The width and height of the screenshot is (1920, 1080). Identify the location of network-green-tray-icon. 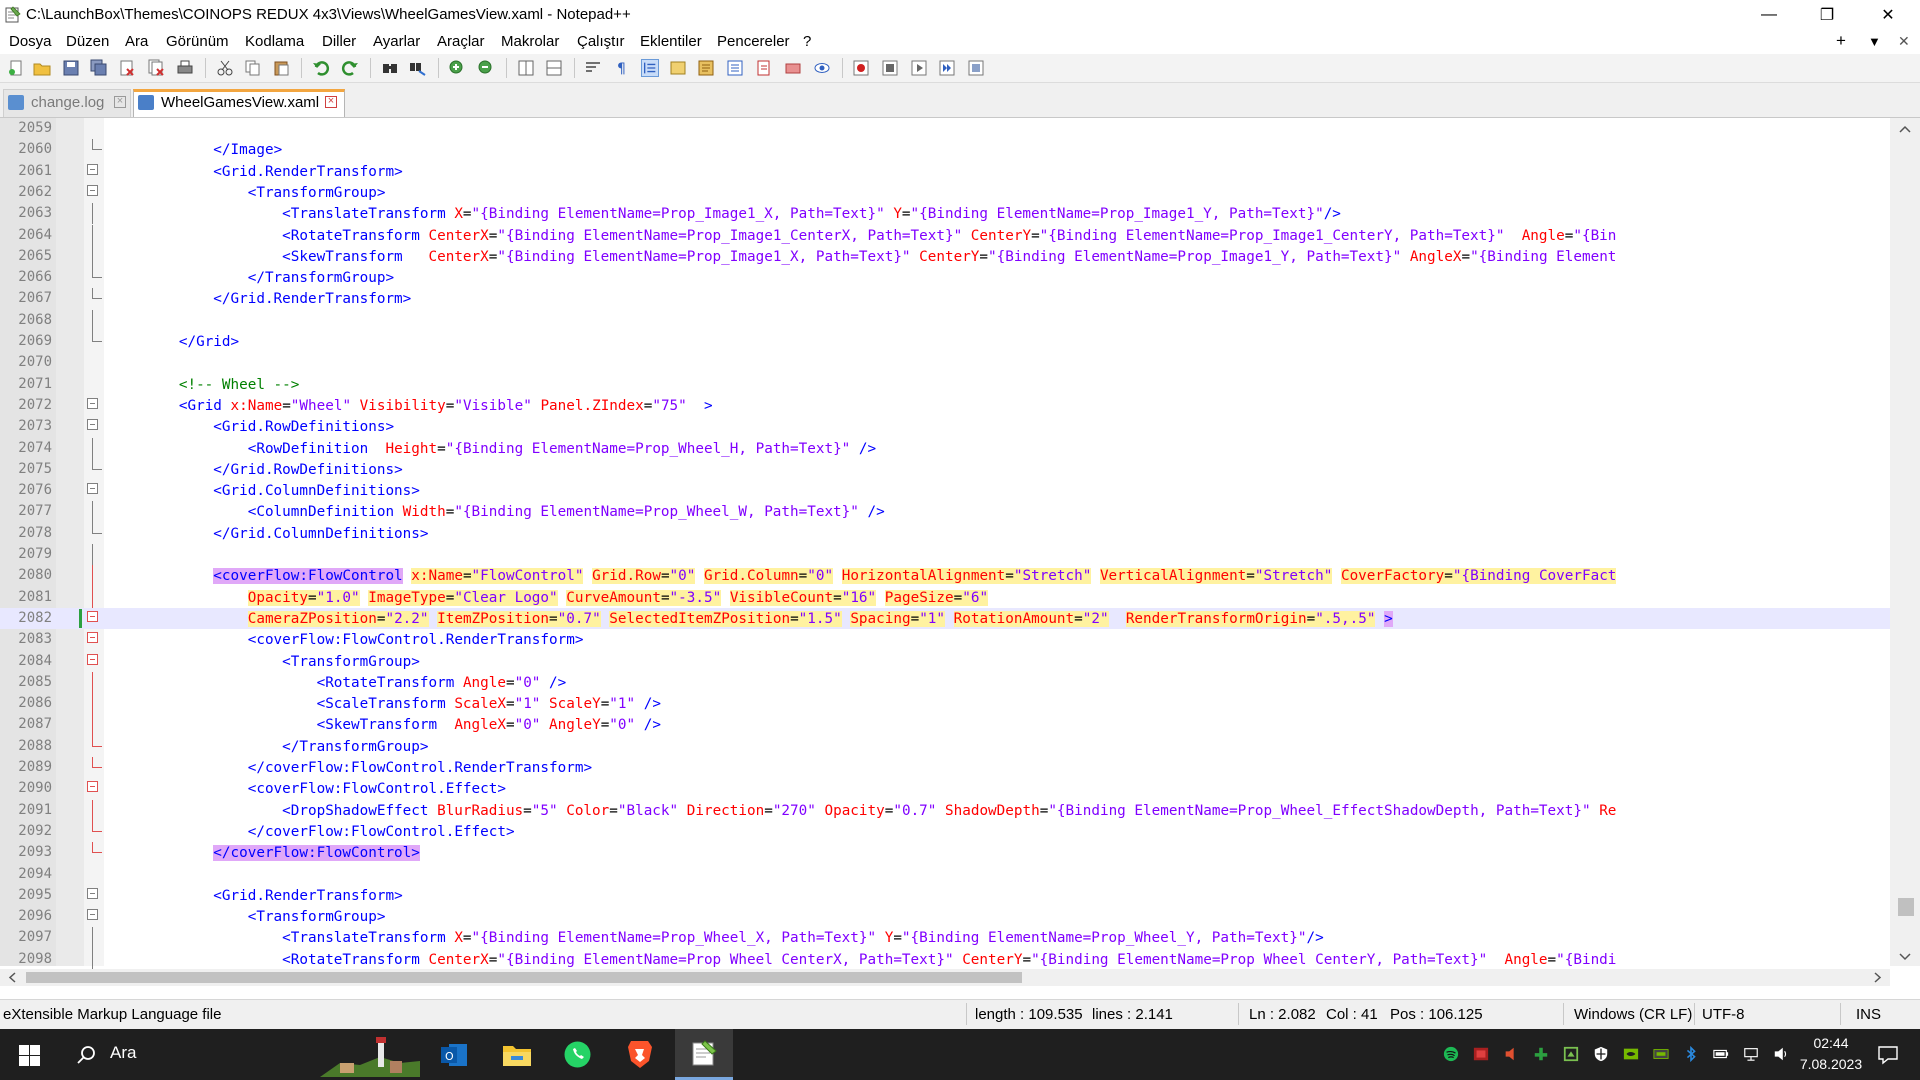
(1541, 1054).